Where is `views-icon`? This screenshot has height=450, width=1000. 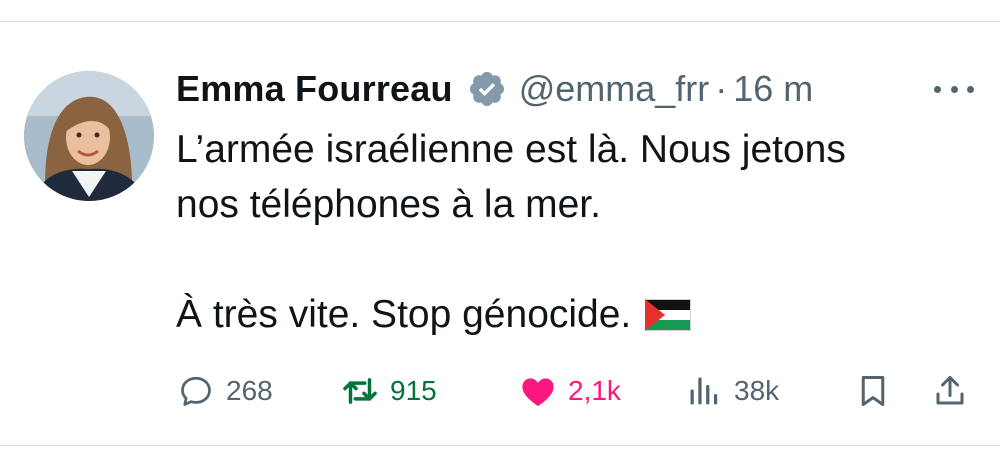
views-icon is located at coordinates (704, 391).